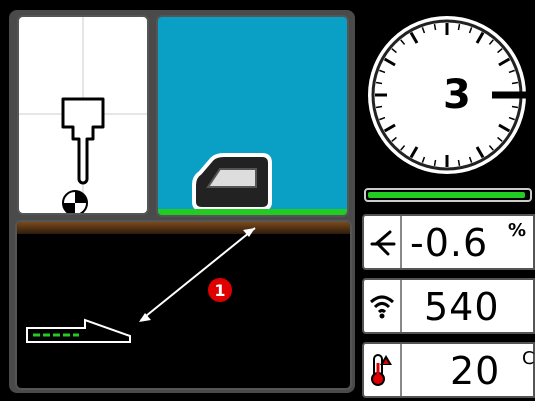 The height and width of the screenshot is (401, 535). What do you see at coordinates (75, 201) in the screenshot?
I see `center-target-icon` at bounding box center [75, 201].